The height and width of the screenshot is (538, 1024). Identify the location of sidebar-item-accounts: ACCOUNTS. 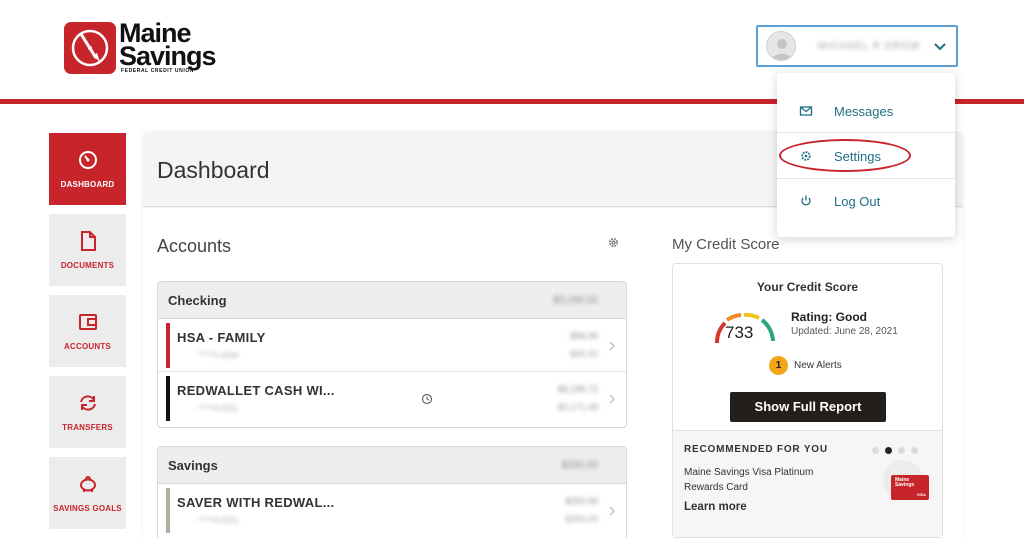
(87, 331).